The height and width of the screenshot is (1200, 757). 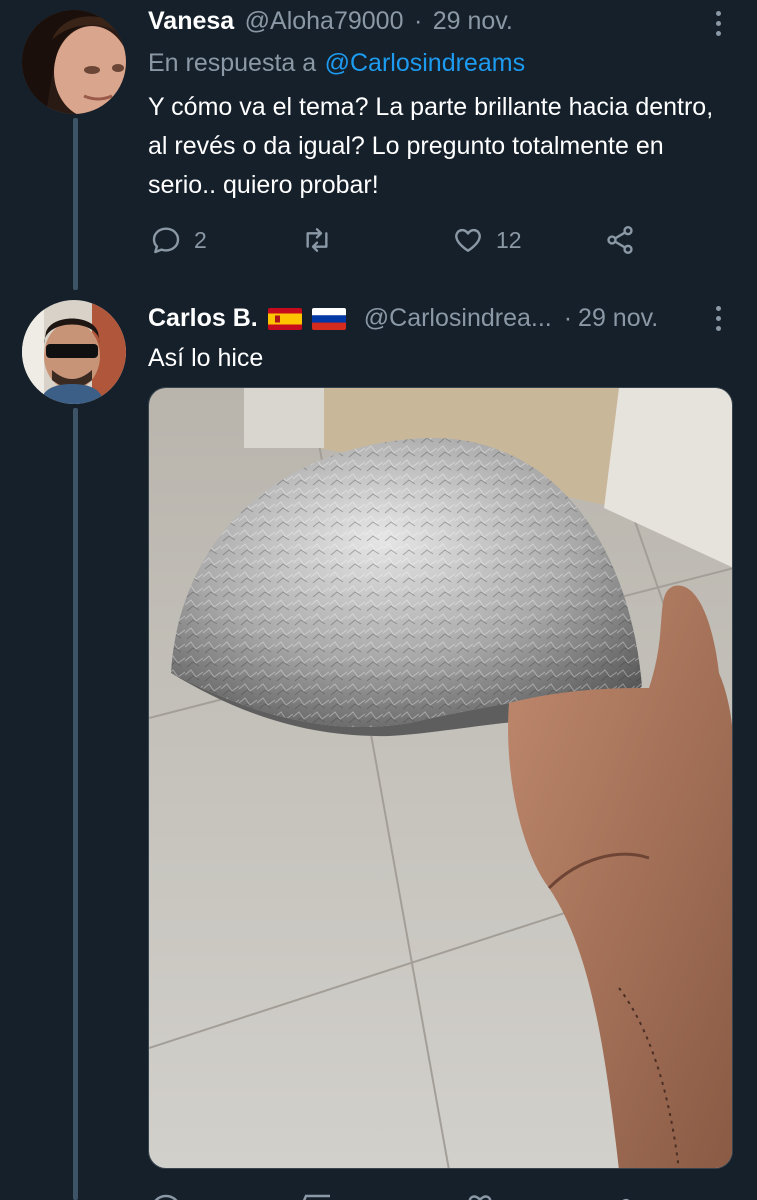 What do you see at coordinates (487, 240) in the screenshot?
I see `like-button: 12` at bounding box center [487, 240].